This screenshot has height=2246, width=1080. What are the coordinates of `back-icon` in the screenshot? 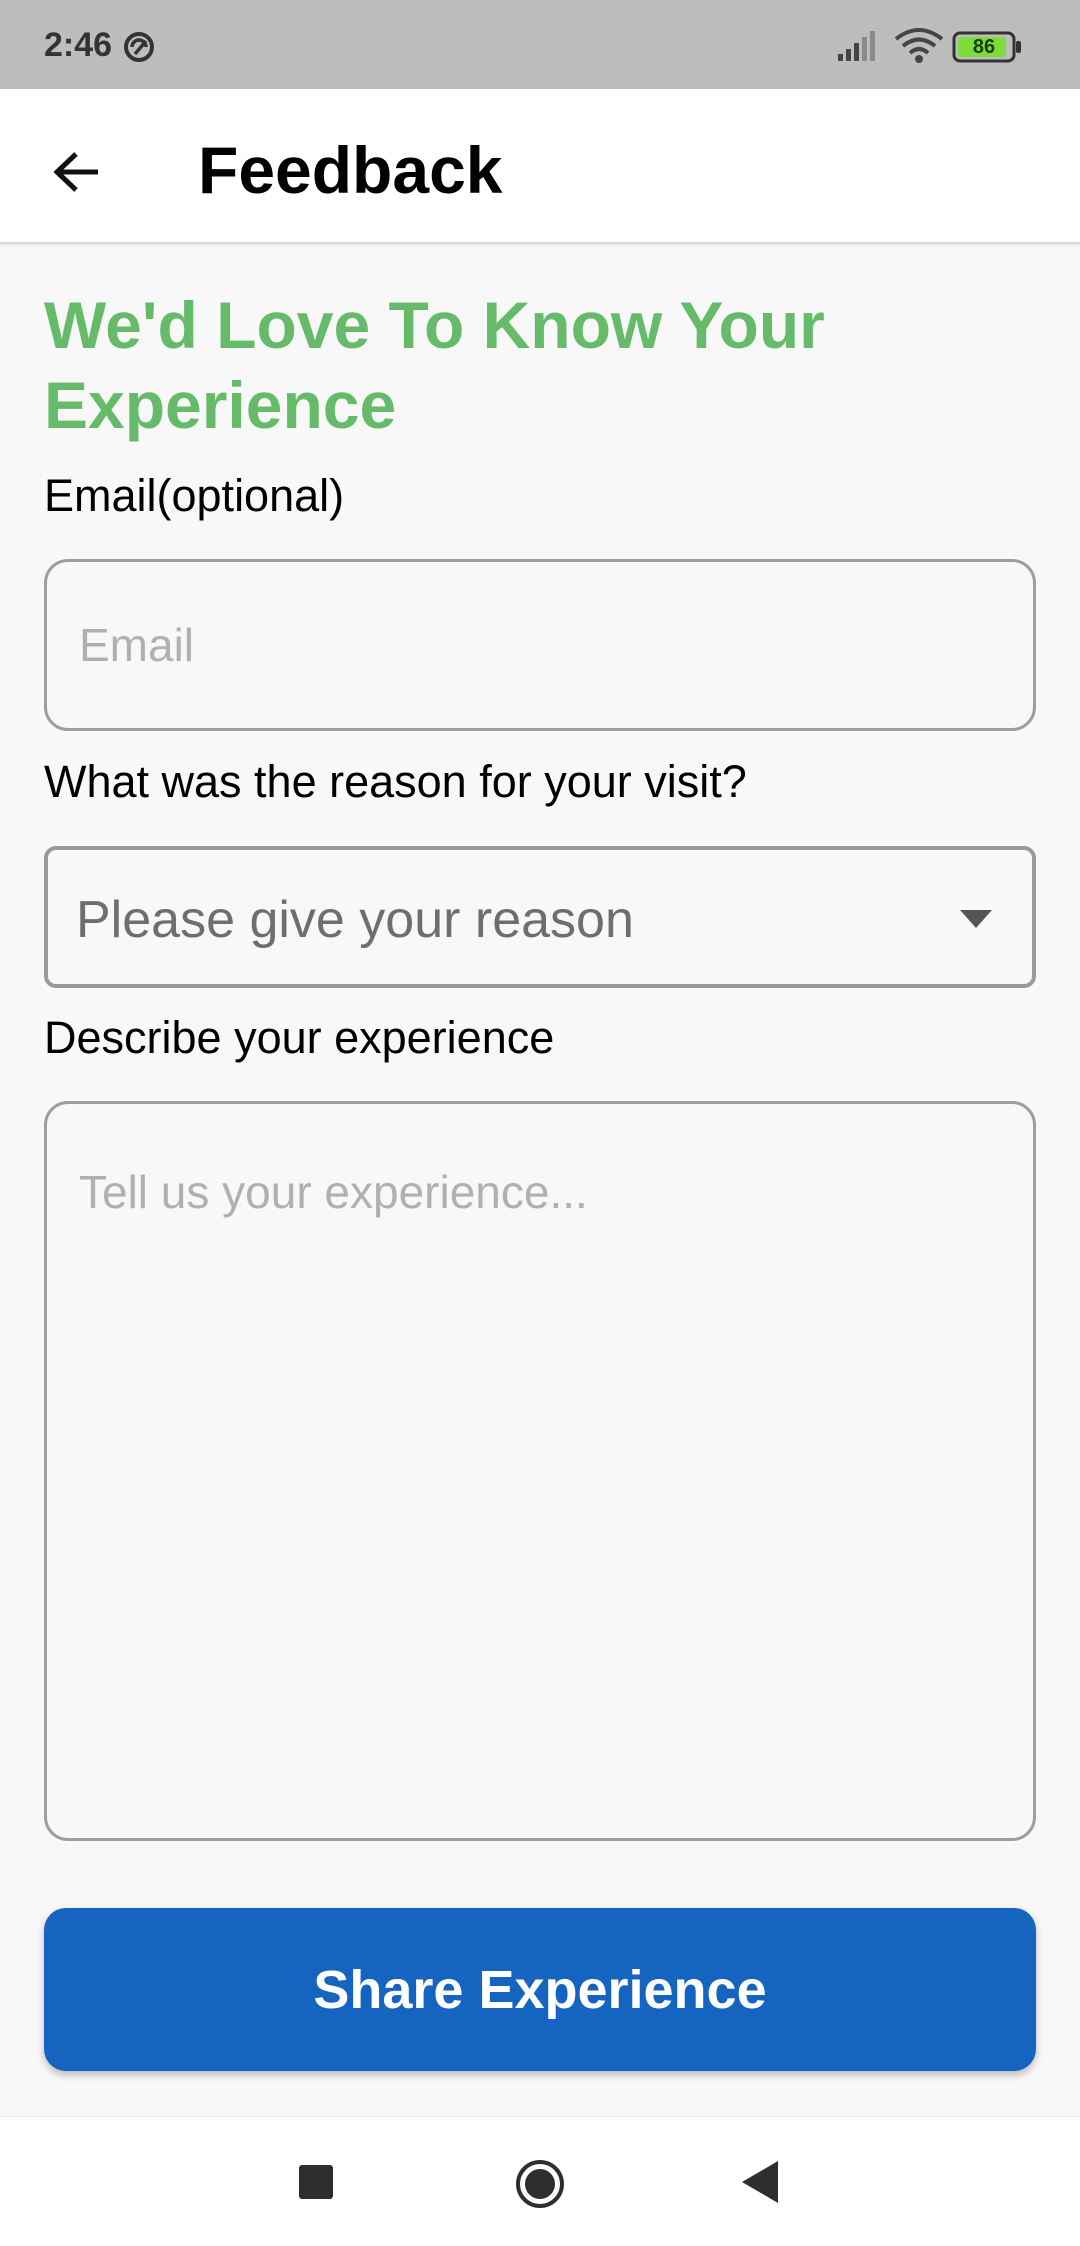 It's located at (760, 2182).